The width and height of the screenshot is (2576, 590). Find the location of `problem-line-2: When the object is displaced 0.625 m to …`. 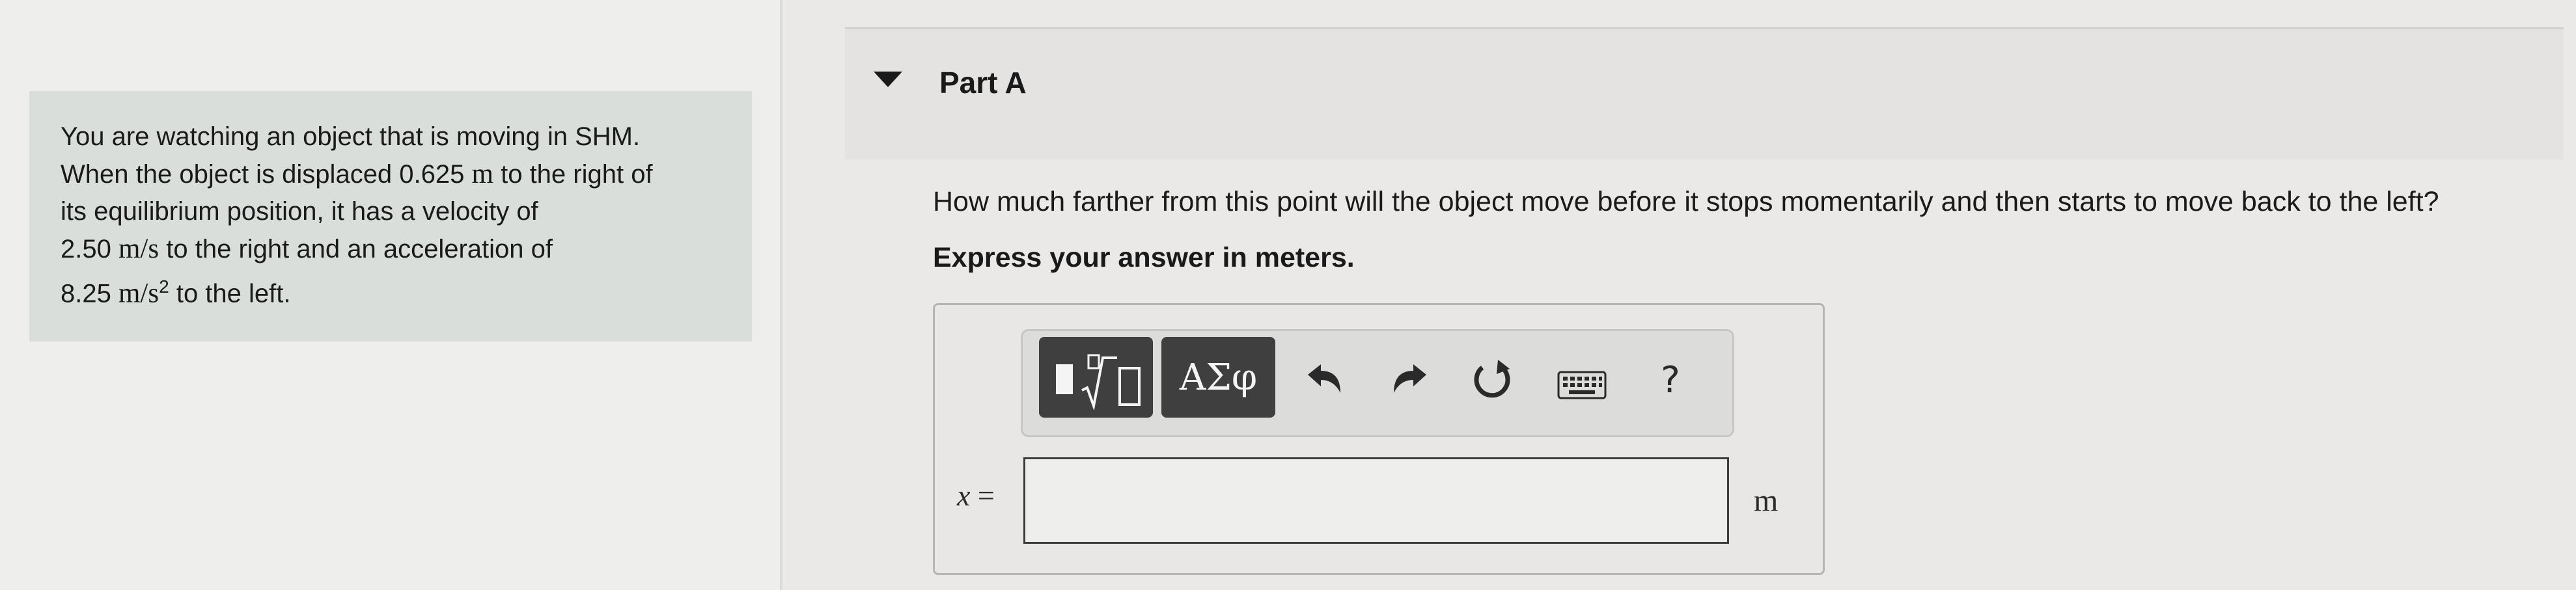

problem-line-2: When the object is displaced 0.625 m to … is located at coordinates (357, 174).